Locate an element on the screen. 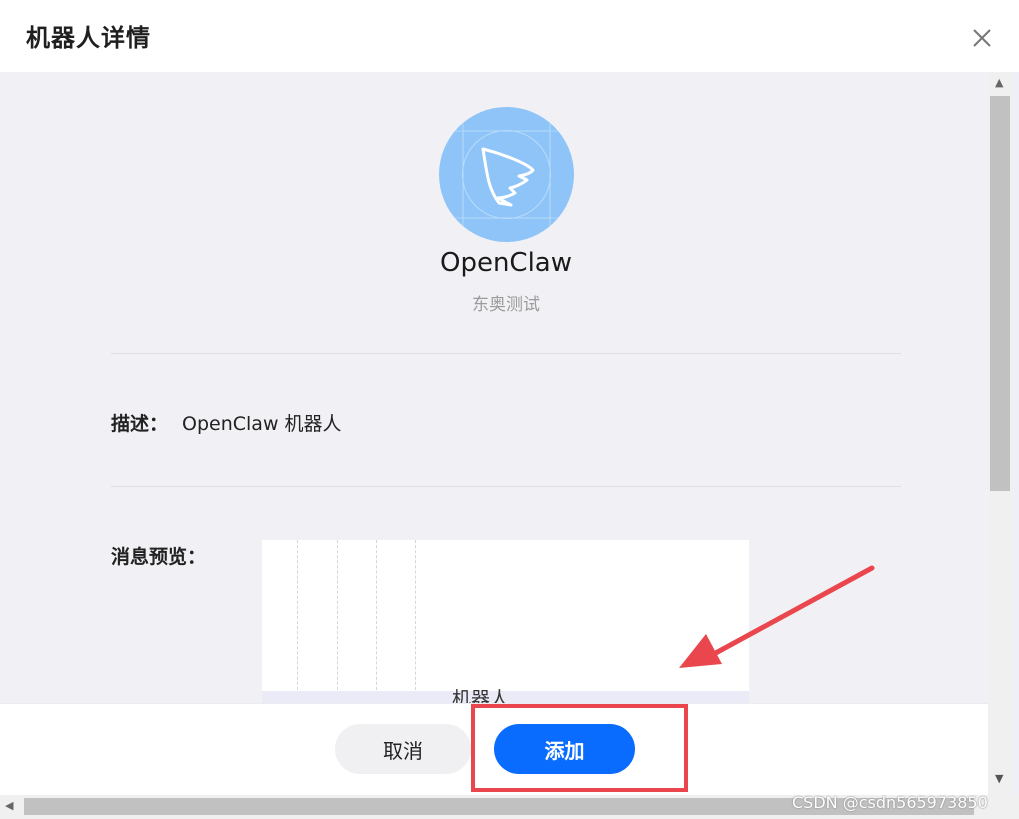  bot-avatar is located at coordinates (506, 174).